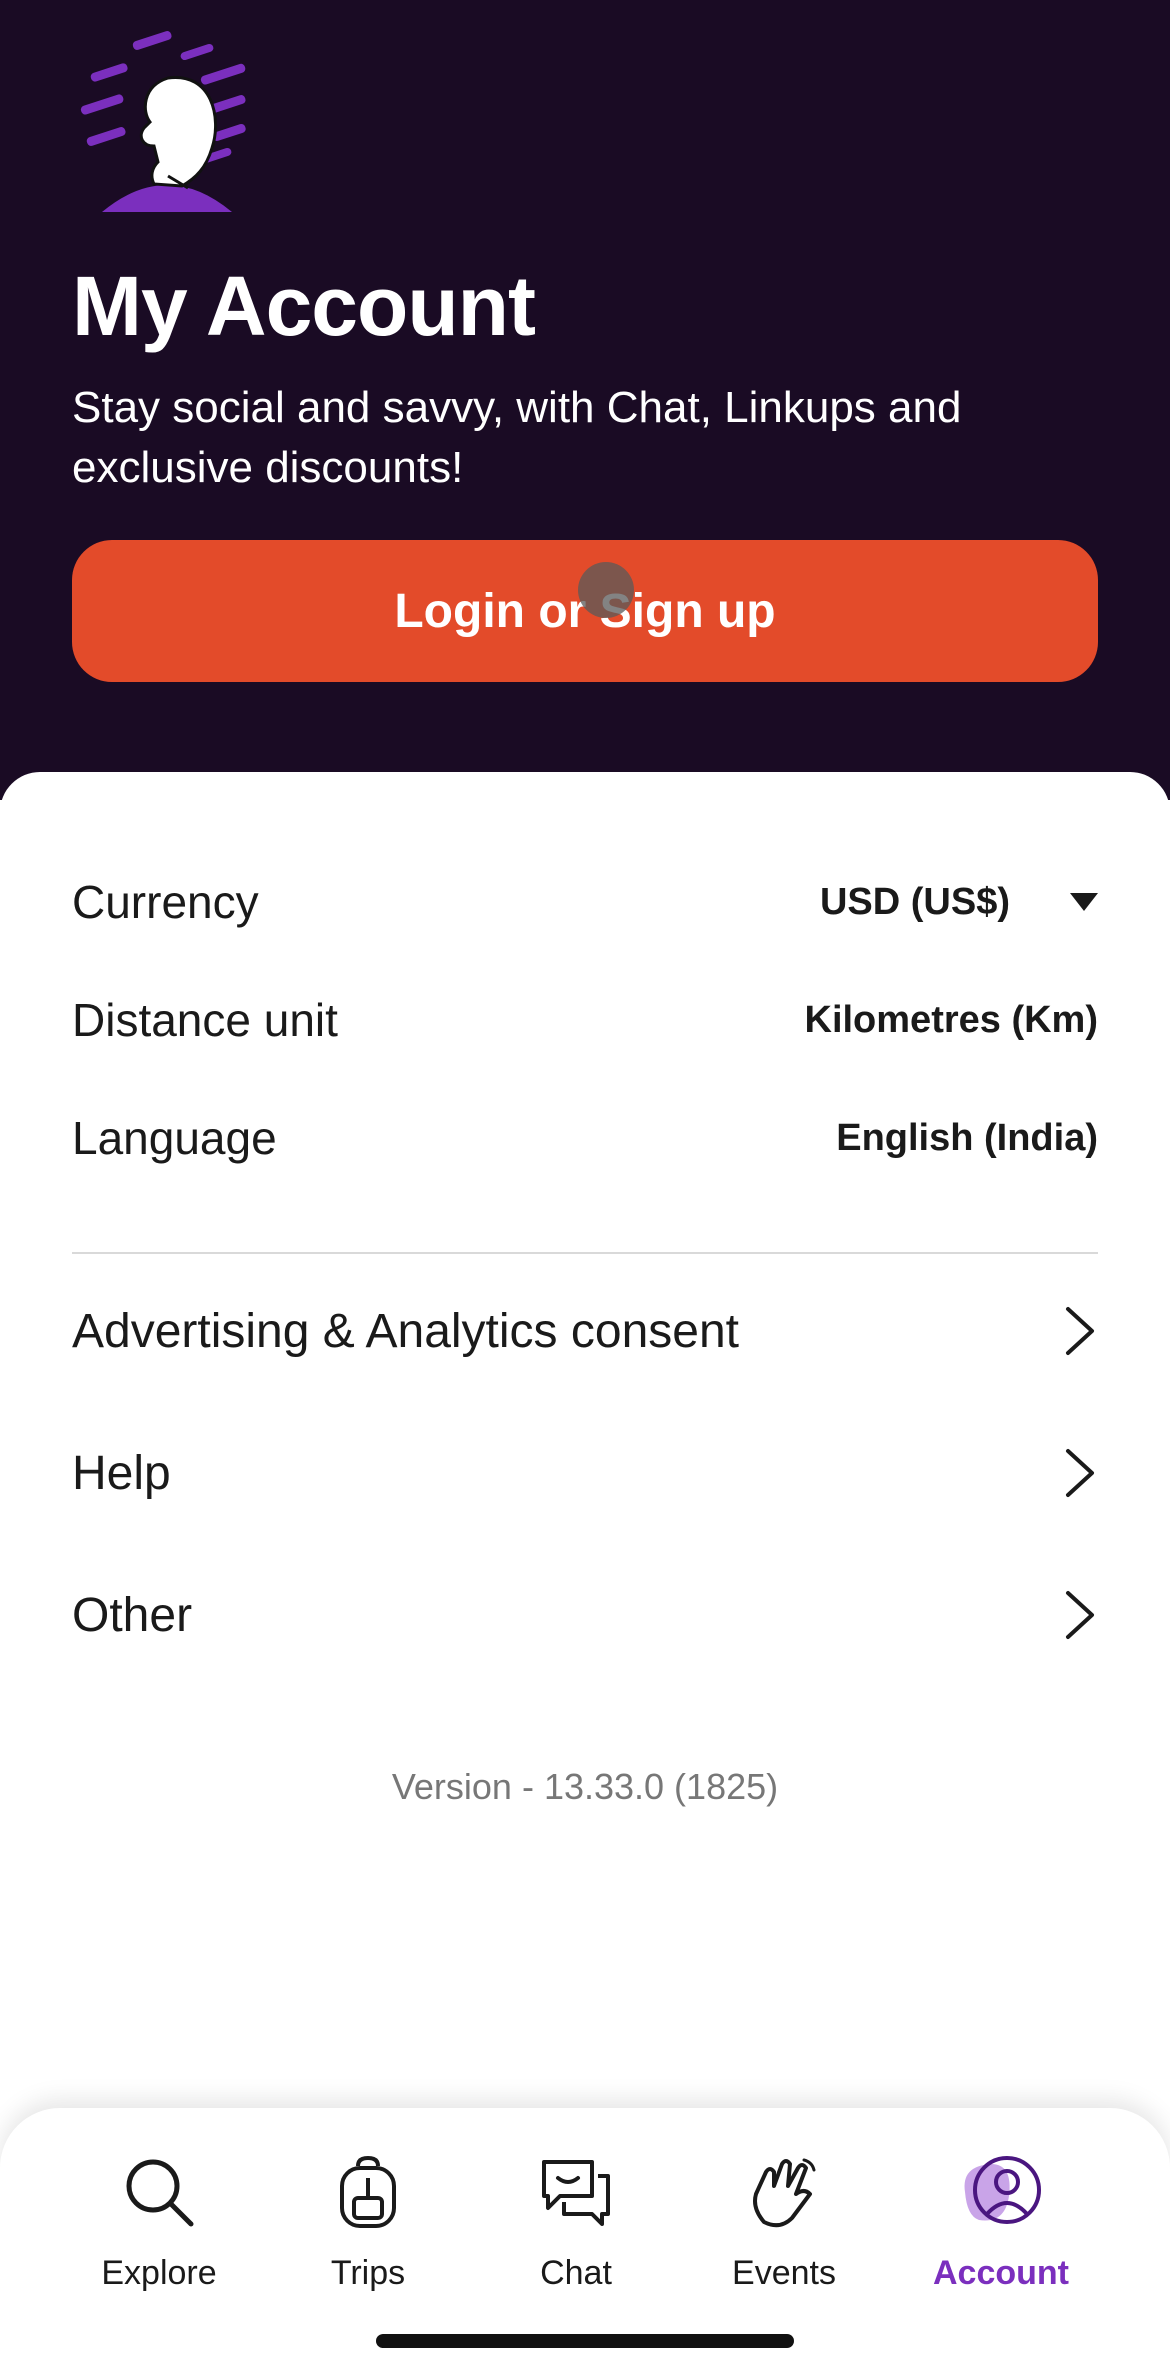 The width and height of the screenshot is (1170, 2374). What do you see at coordinates (1001, 2273) in the screenshot?
I see `tab-account-label: Account` at bounding box center [1001, 2273].